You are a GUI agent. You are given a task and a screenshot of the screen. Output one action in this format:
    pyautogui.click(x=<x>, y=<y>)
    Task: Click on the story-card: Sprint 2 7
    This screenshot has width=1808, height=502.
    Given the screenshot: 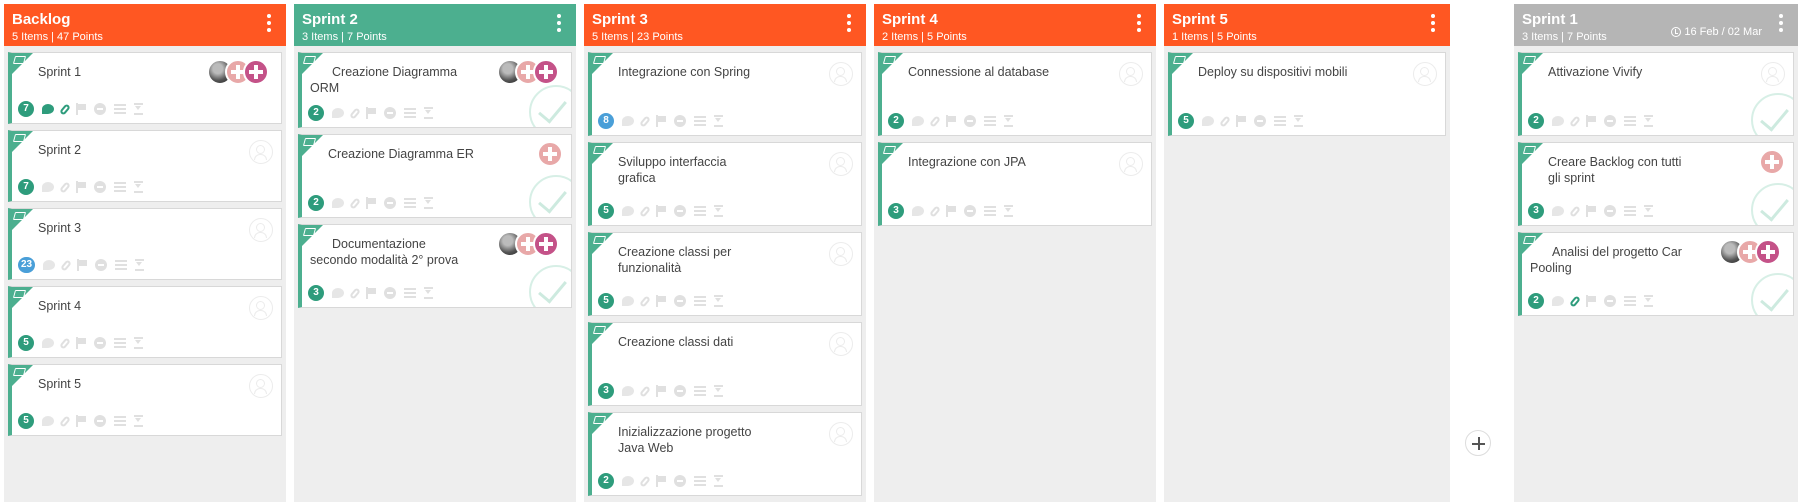 What is the action you would take?
    pyautogui.click(x=145, y=166)
    